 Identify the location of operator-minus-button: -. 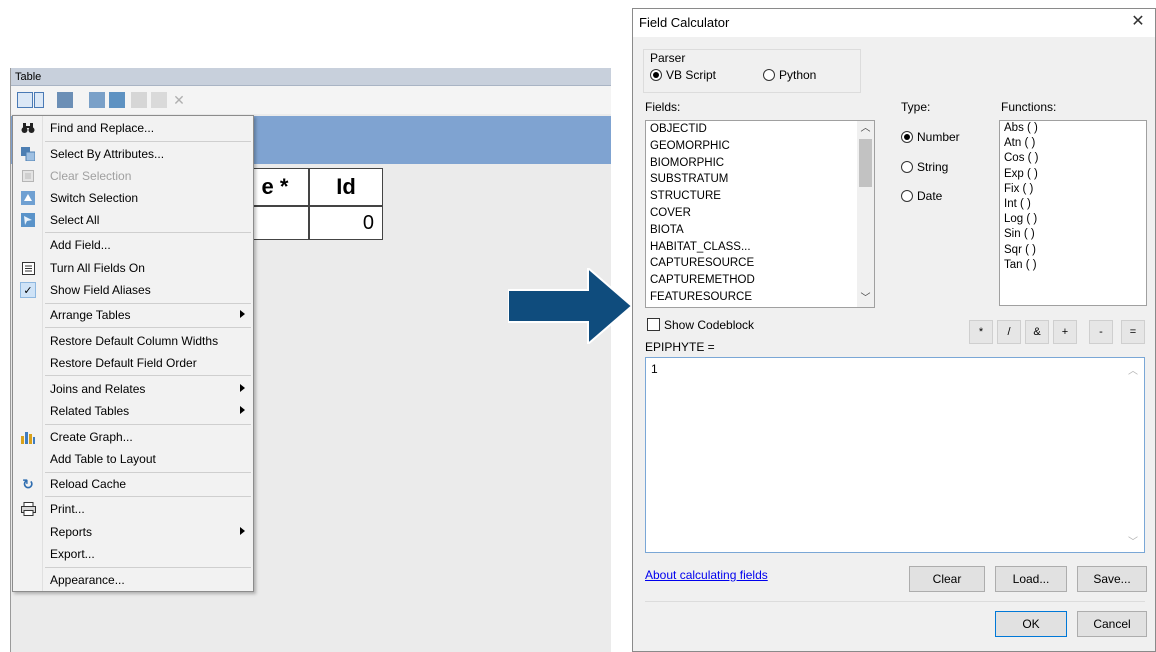
(1101, 332).